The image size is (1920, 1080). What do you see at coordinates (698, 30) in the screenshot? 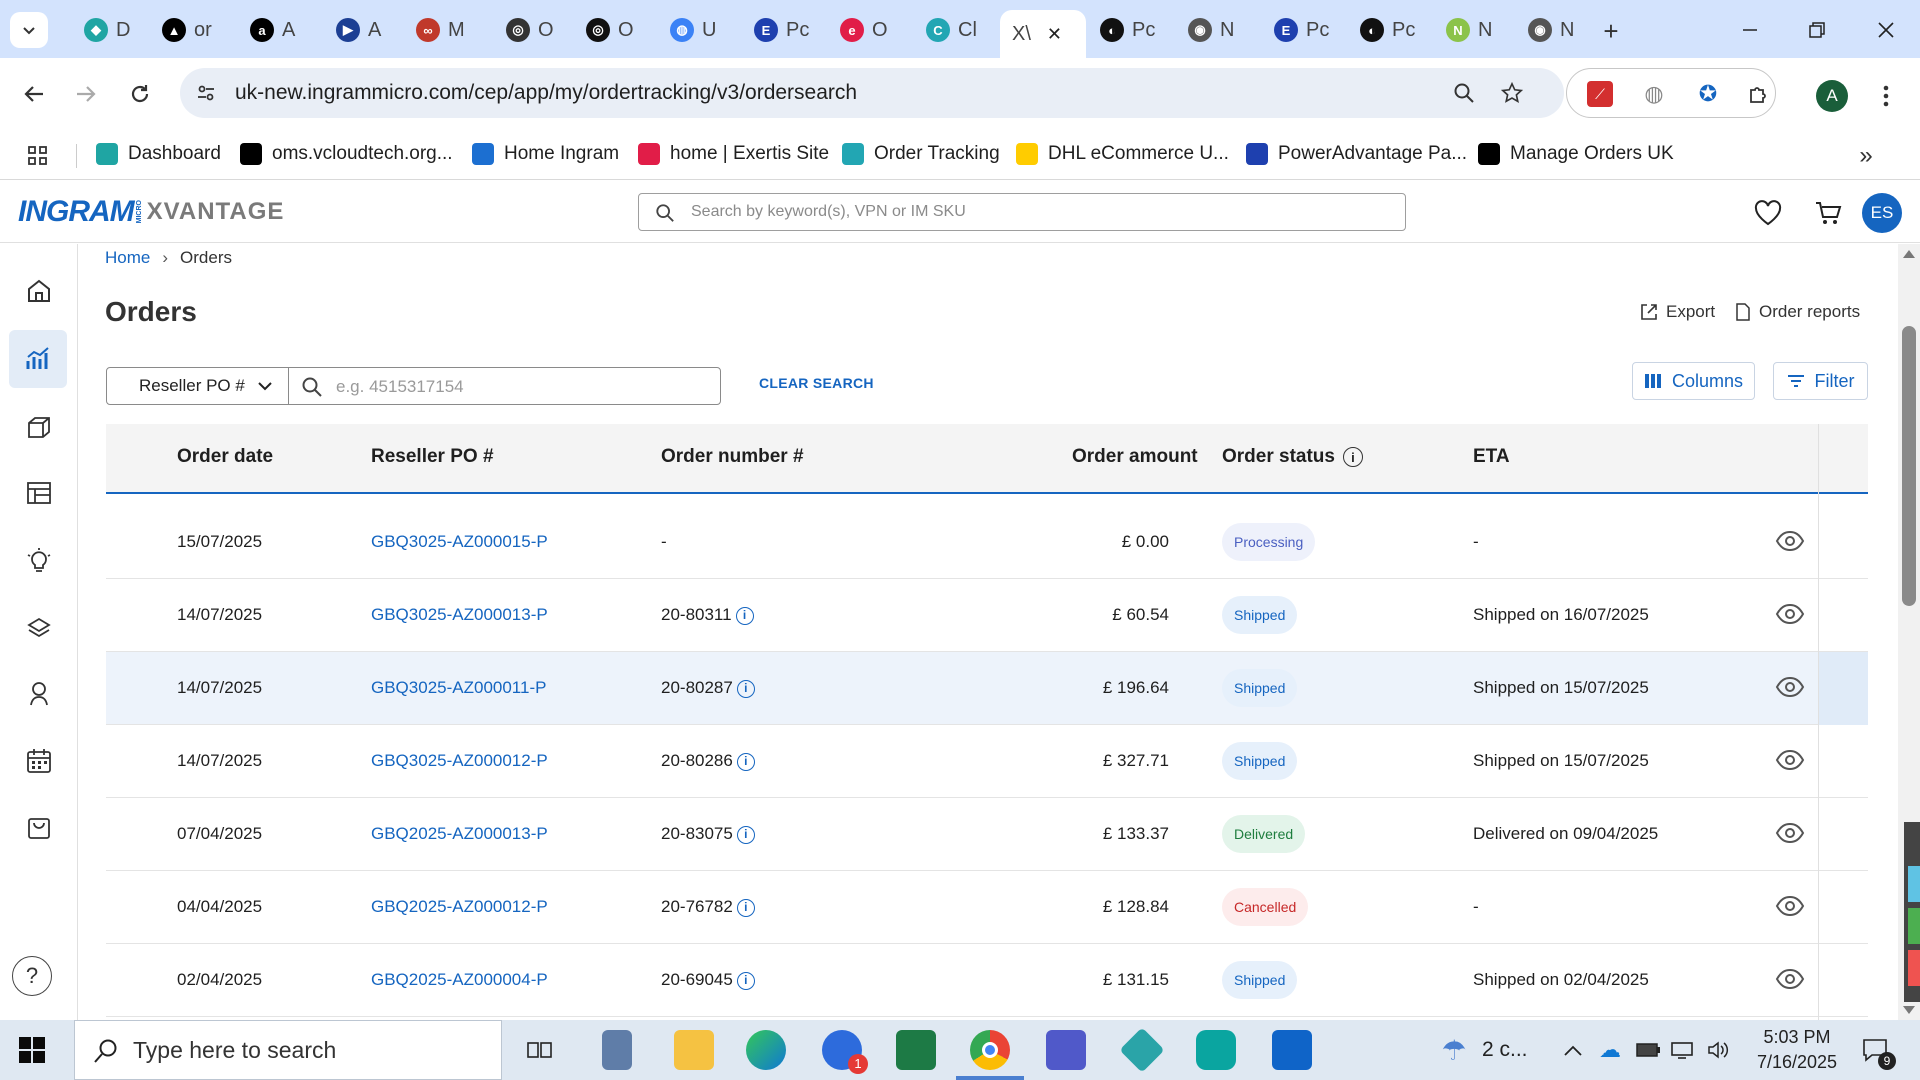
I see `browser-tab: ◍ U` at bounding box center [698, 30].